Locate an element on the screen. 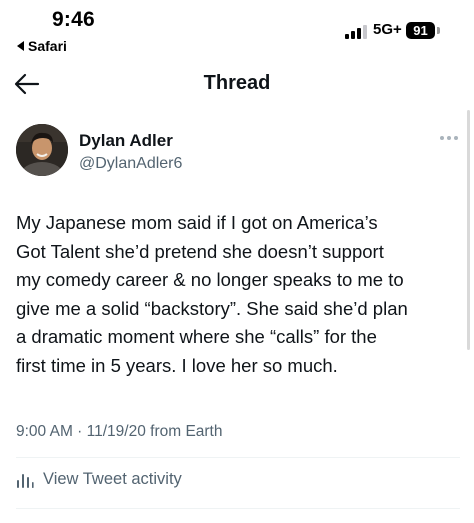 This screenshot has height=523, width=474. status-time: 9:46 is located at coordinates (73, 19).